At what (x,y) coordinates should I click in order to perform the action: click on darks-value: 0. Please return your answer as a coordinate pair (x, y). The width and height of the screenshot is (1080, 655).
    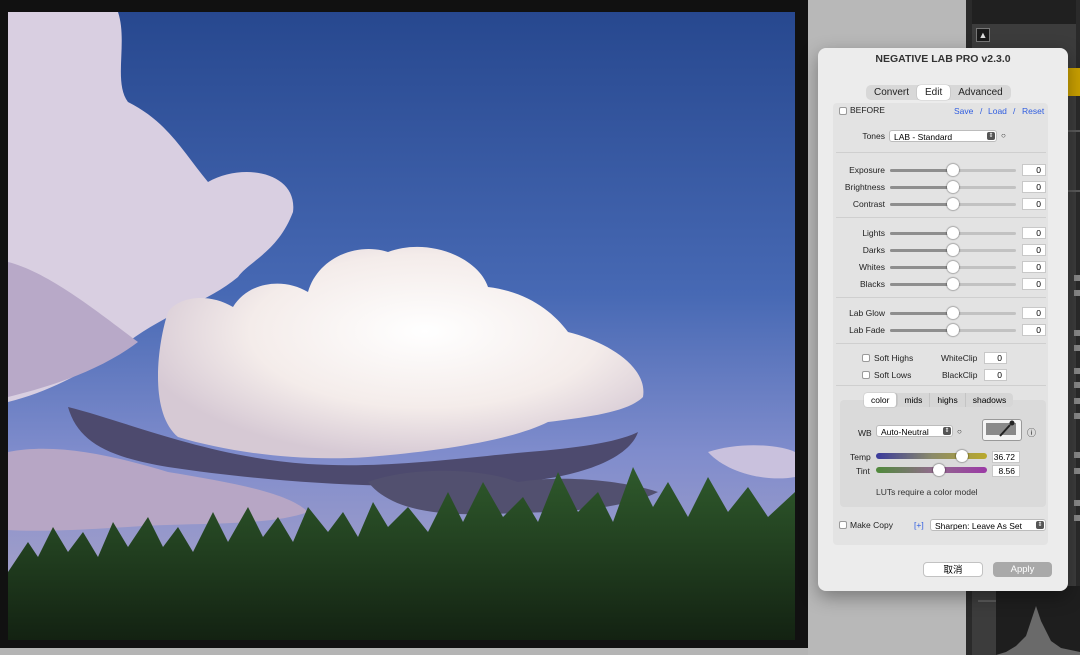
    Looking at the image, I should click on (1034, 250).